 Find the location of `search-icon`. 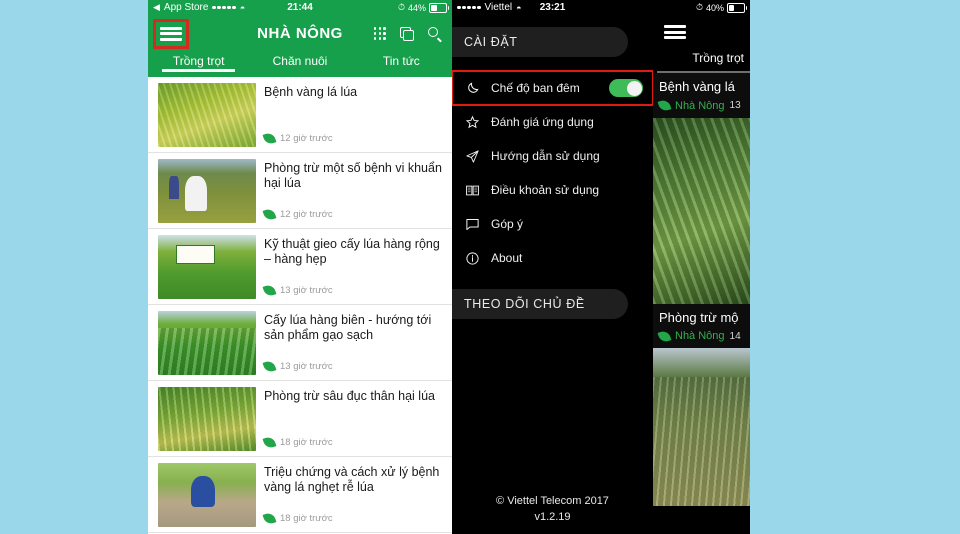

search-icon is located at coordinates (435, 34).